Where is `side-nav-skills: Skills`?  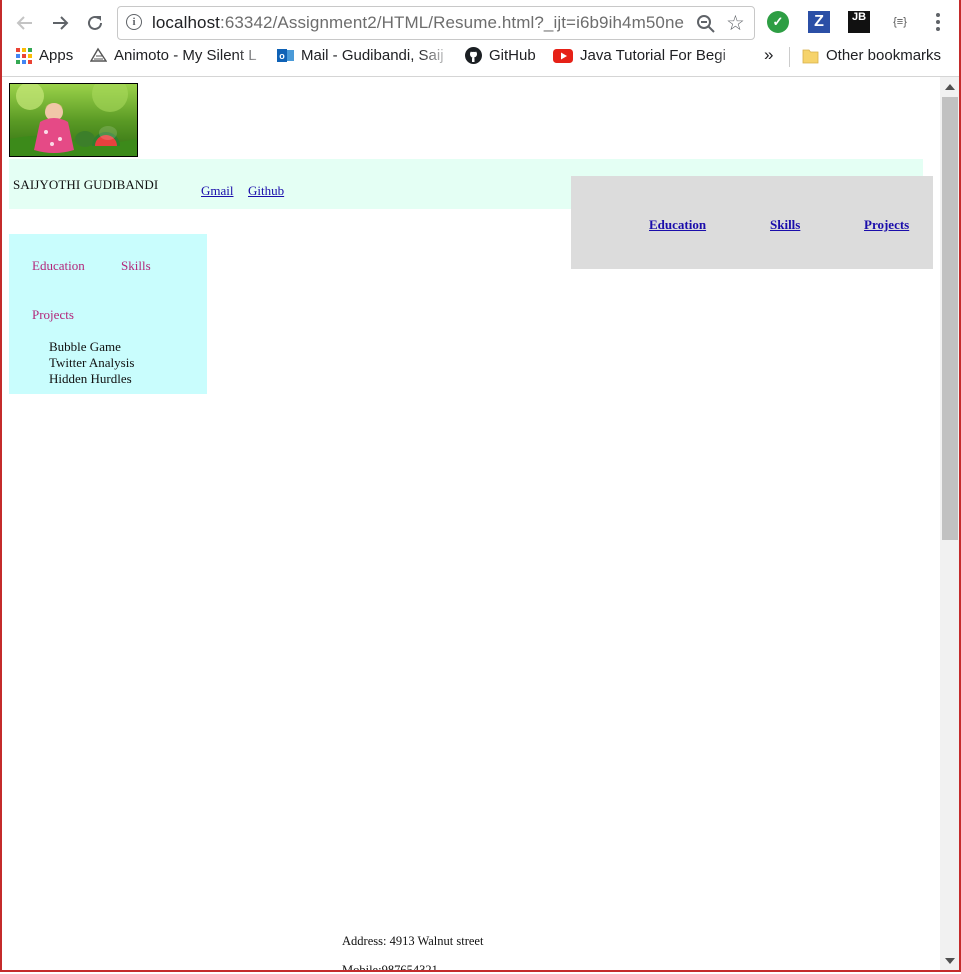 side-nav-skills: Skills is located at coordinates (136, 266).